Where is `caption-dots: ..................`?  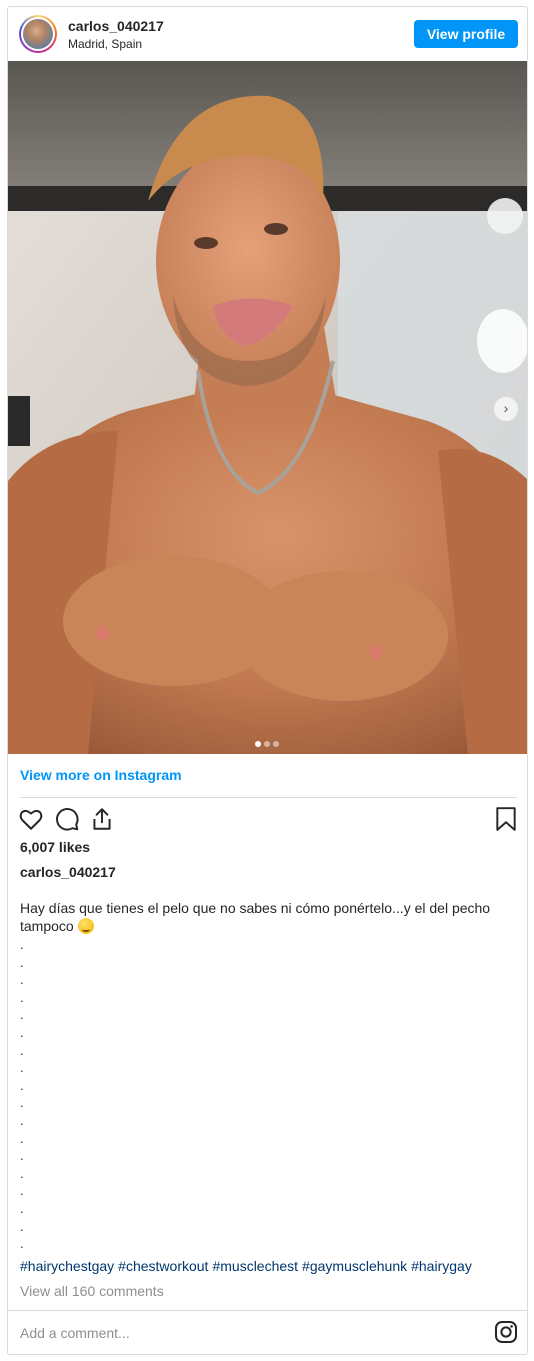 caption-dots: .................. is located at coordinates (22, 1094).